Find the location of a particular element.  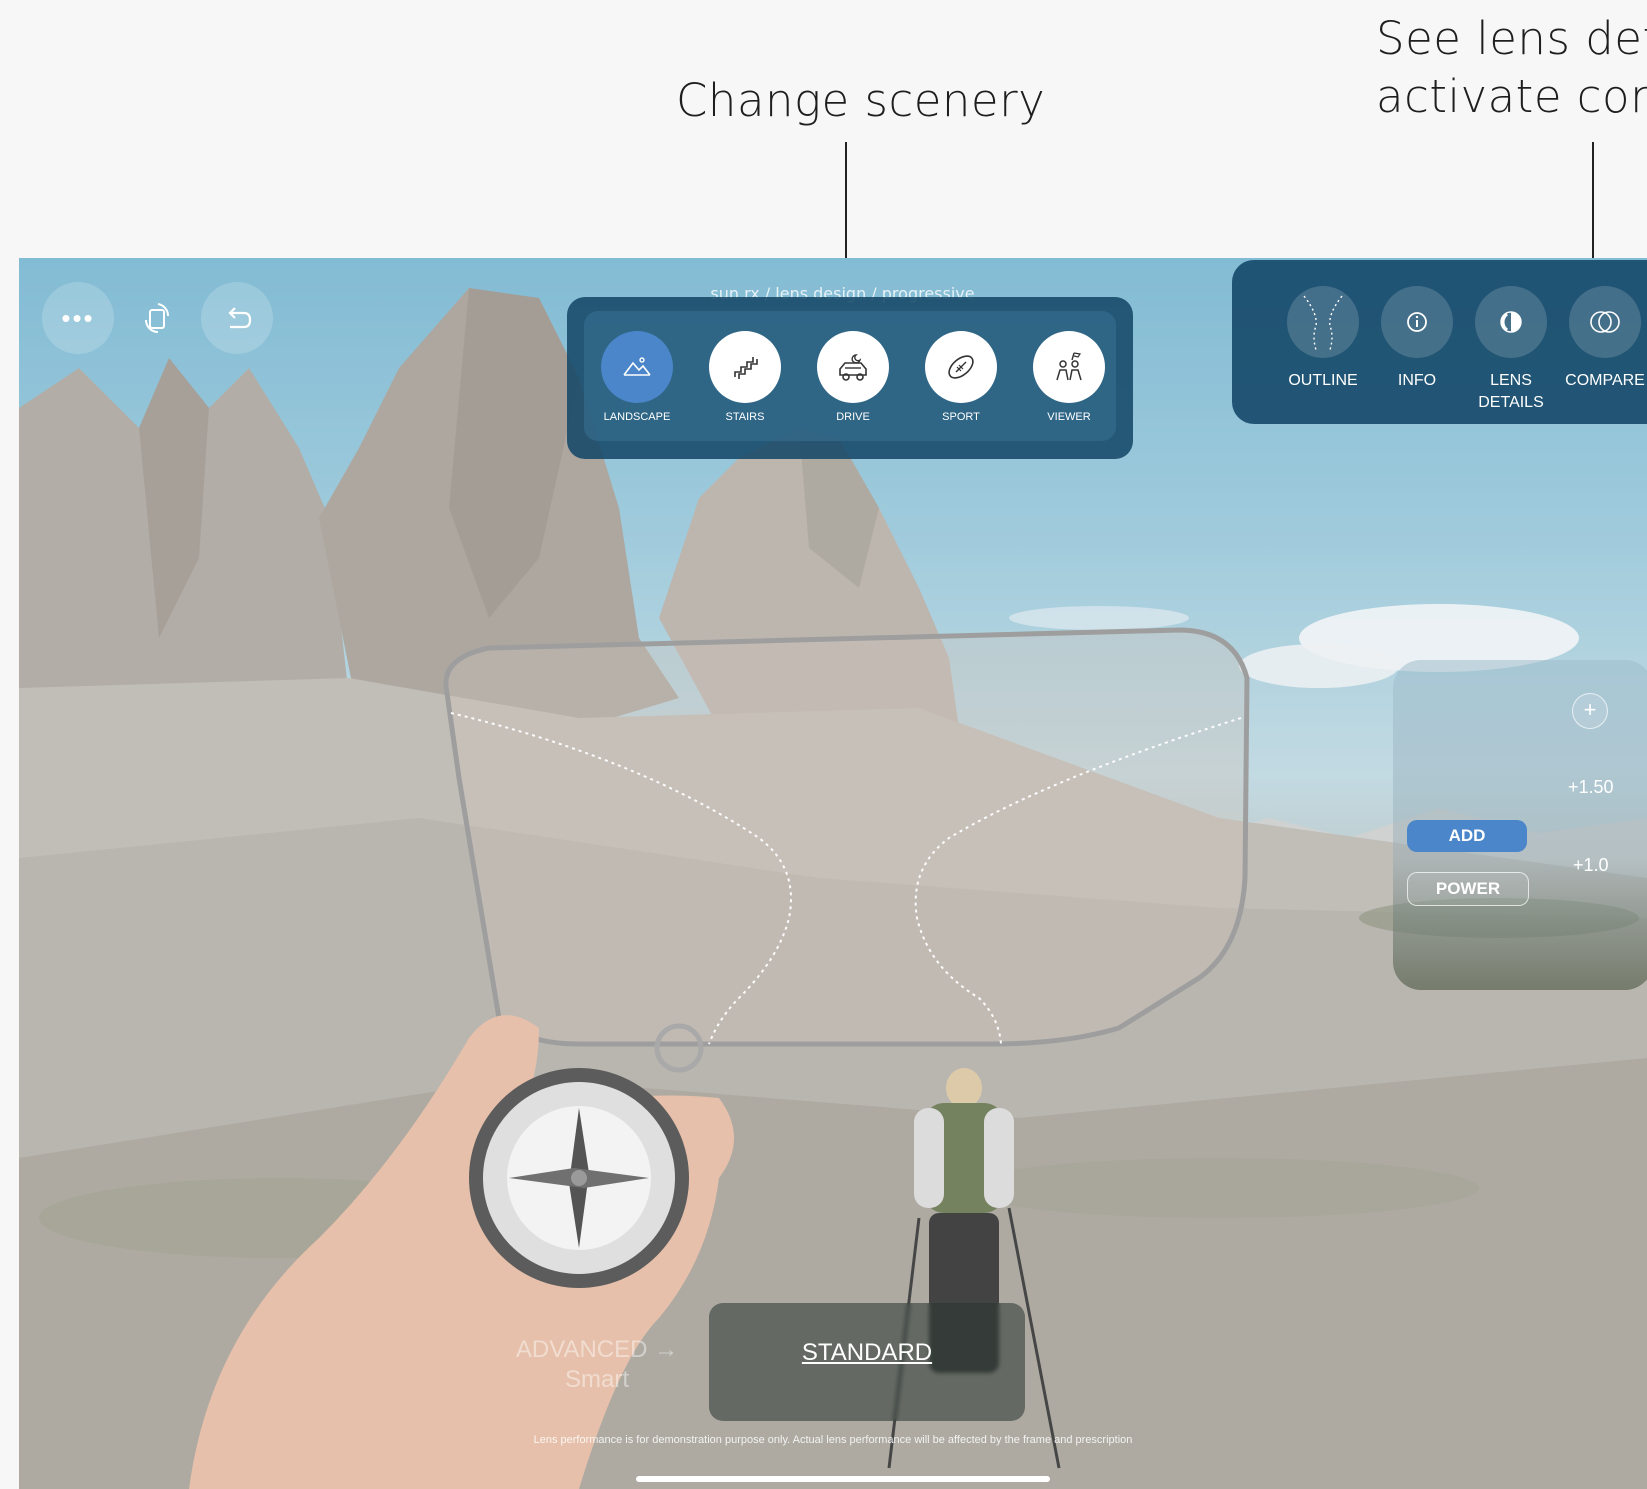

undo-arrow-icon is located at coordinates (240, 318).